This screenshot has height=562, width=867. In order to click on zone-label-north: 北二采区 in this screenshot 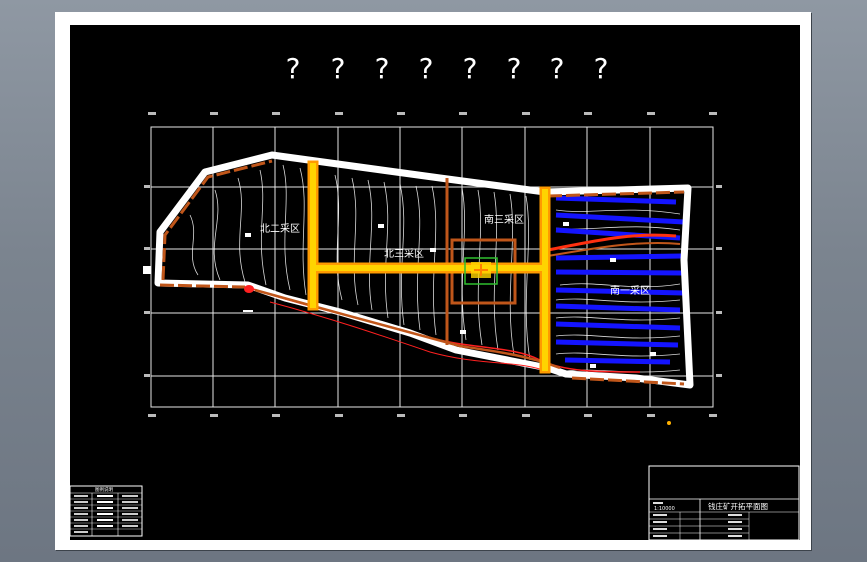, I will do `click(280, 229)`.